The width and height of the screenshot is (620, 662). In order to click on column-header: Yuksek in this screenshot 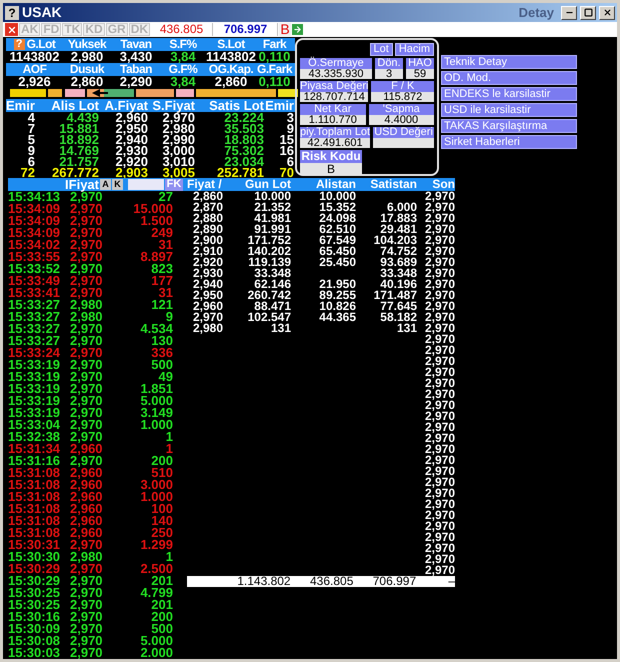, I will do `click(87, 44)`.